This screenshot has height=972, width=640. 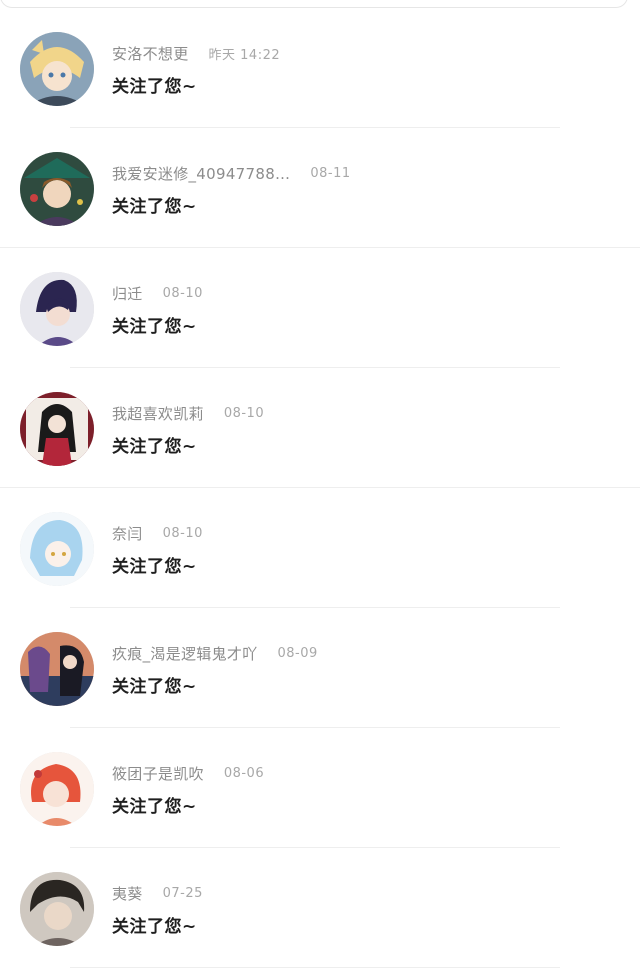 What do you see at coordinates (157, 533) in the screenshot?
I see `notification-meta: 奈闫 08-10` at bounding box center [157, 533].